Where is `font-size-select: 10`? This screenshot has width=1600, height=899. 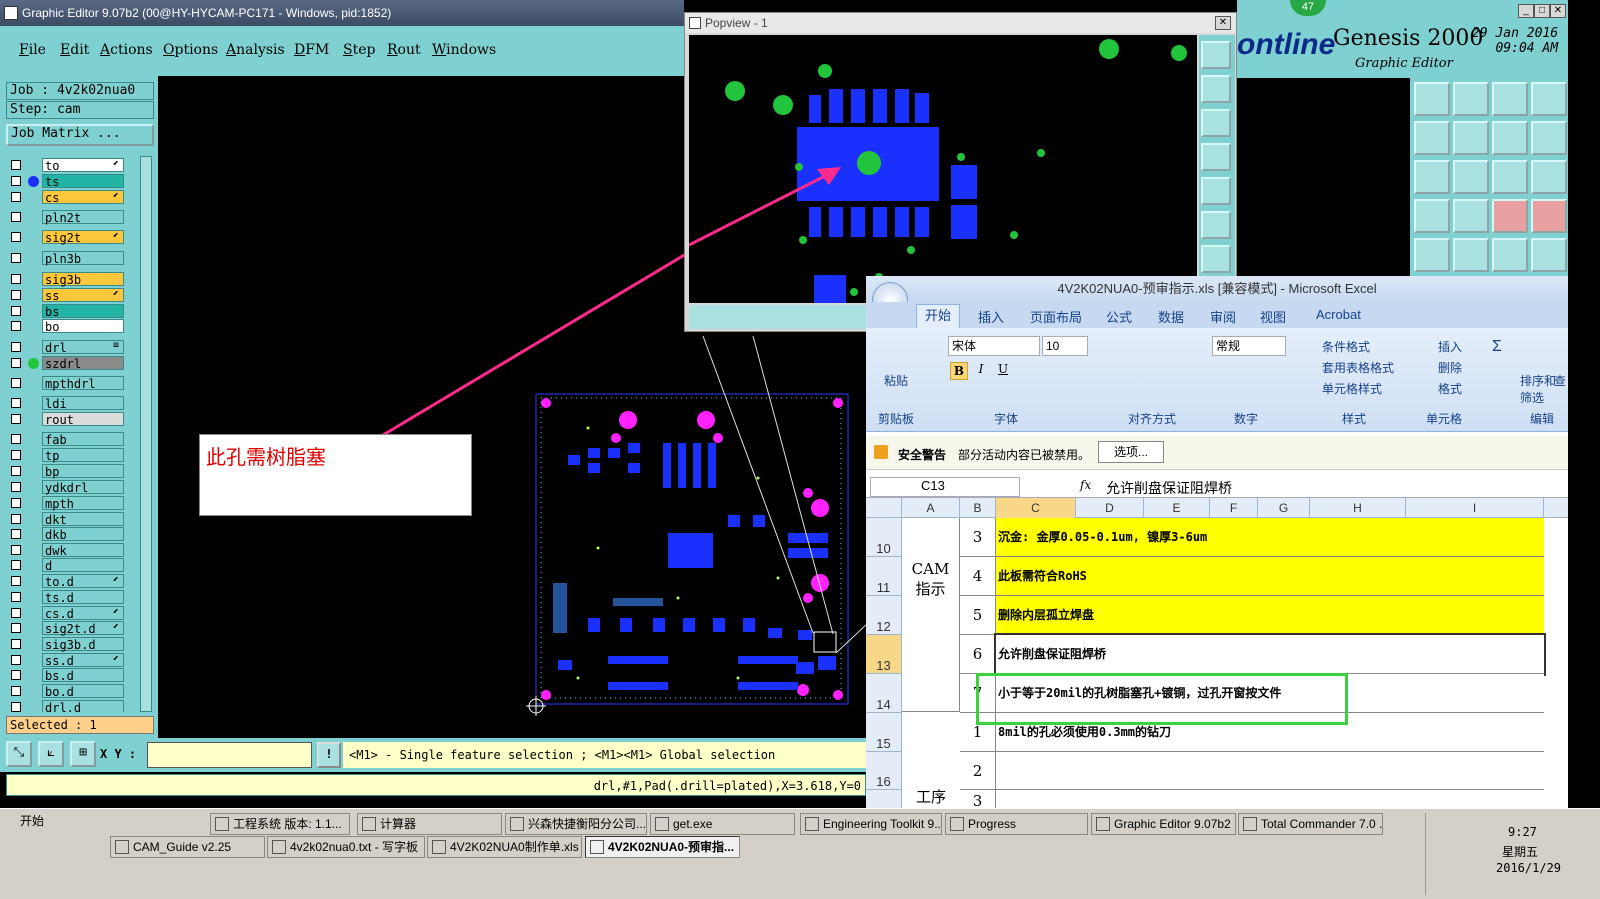
font-size-select: 10 is located at coordinates (1065, 346).